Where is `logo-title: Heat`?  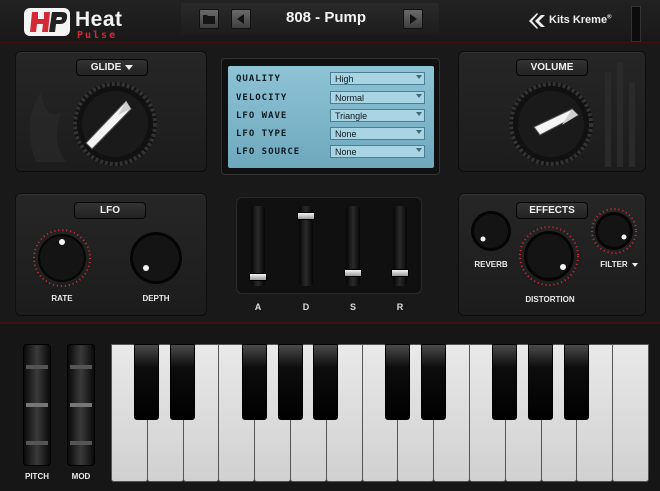 logo-title: Heat is located at coordinates (99, 19).